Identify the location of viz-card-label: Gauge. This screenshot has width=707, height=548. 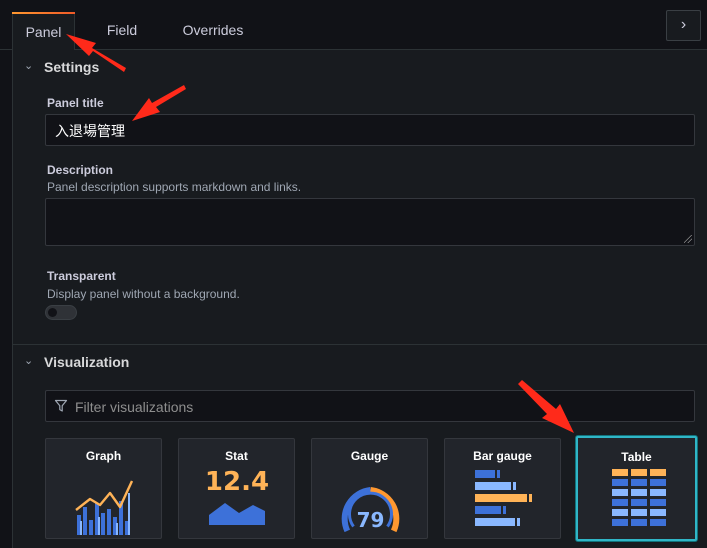
(369, 456).